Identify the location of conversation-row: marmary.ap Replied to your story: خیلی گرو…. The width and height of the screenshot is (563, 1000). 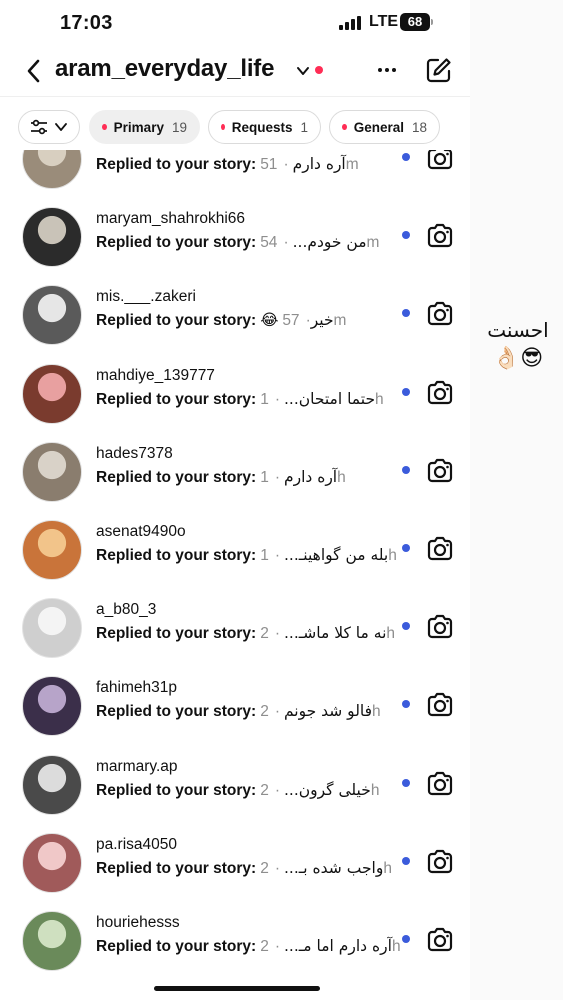
(235, 785).